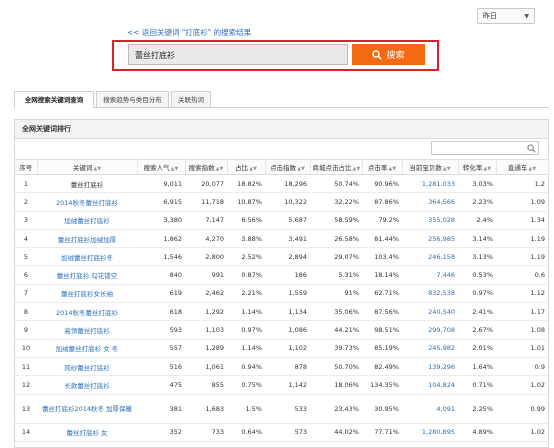  Describe the element at coordinates (382, 312) in the screenshot. I see `table-cell: 87.56%` at that location.